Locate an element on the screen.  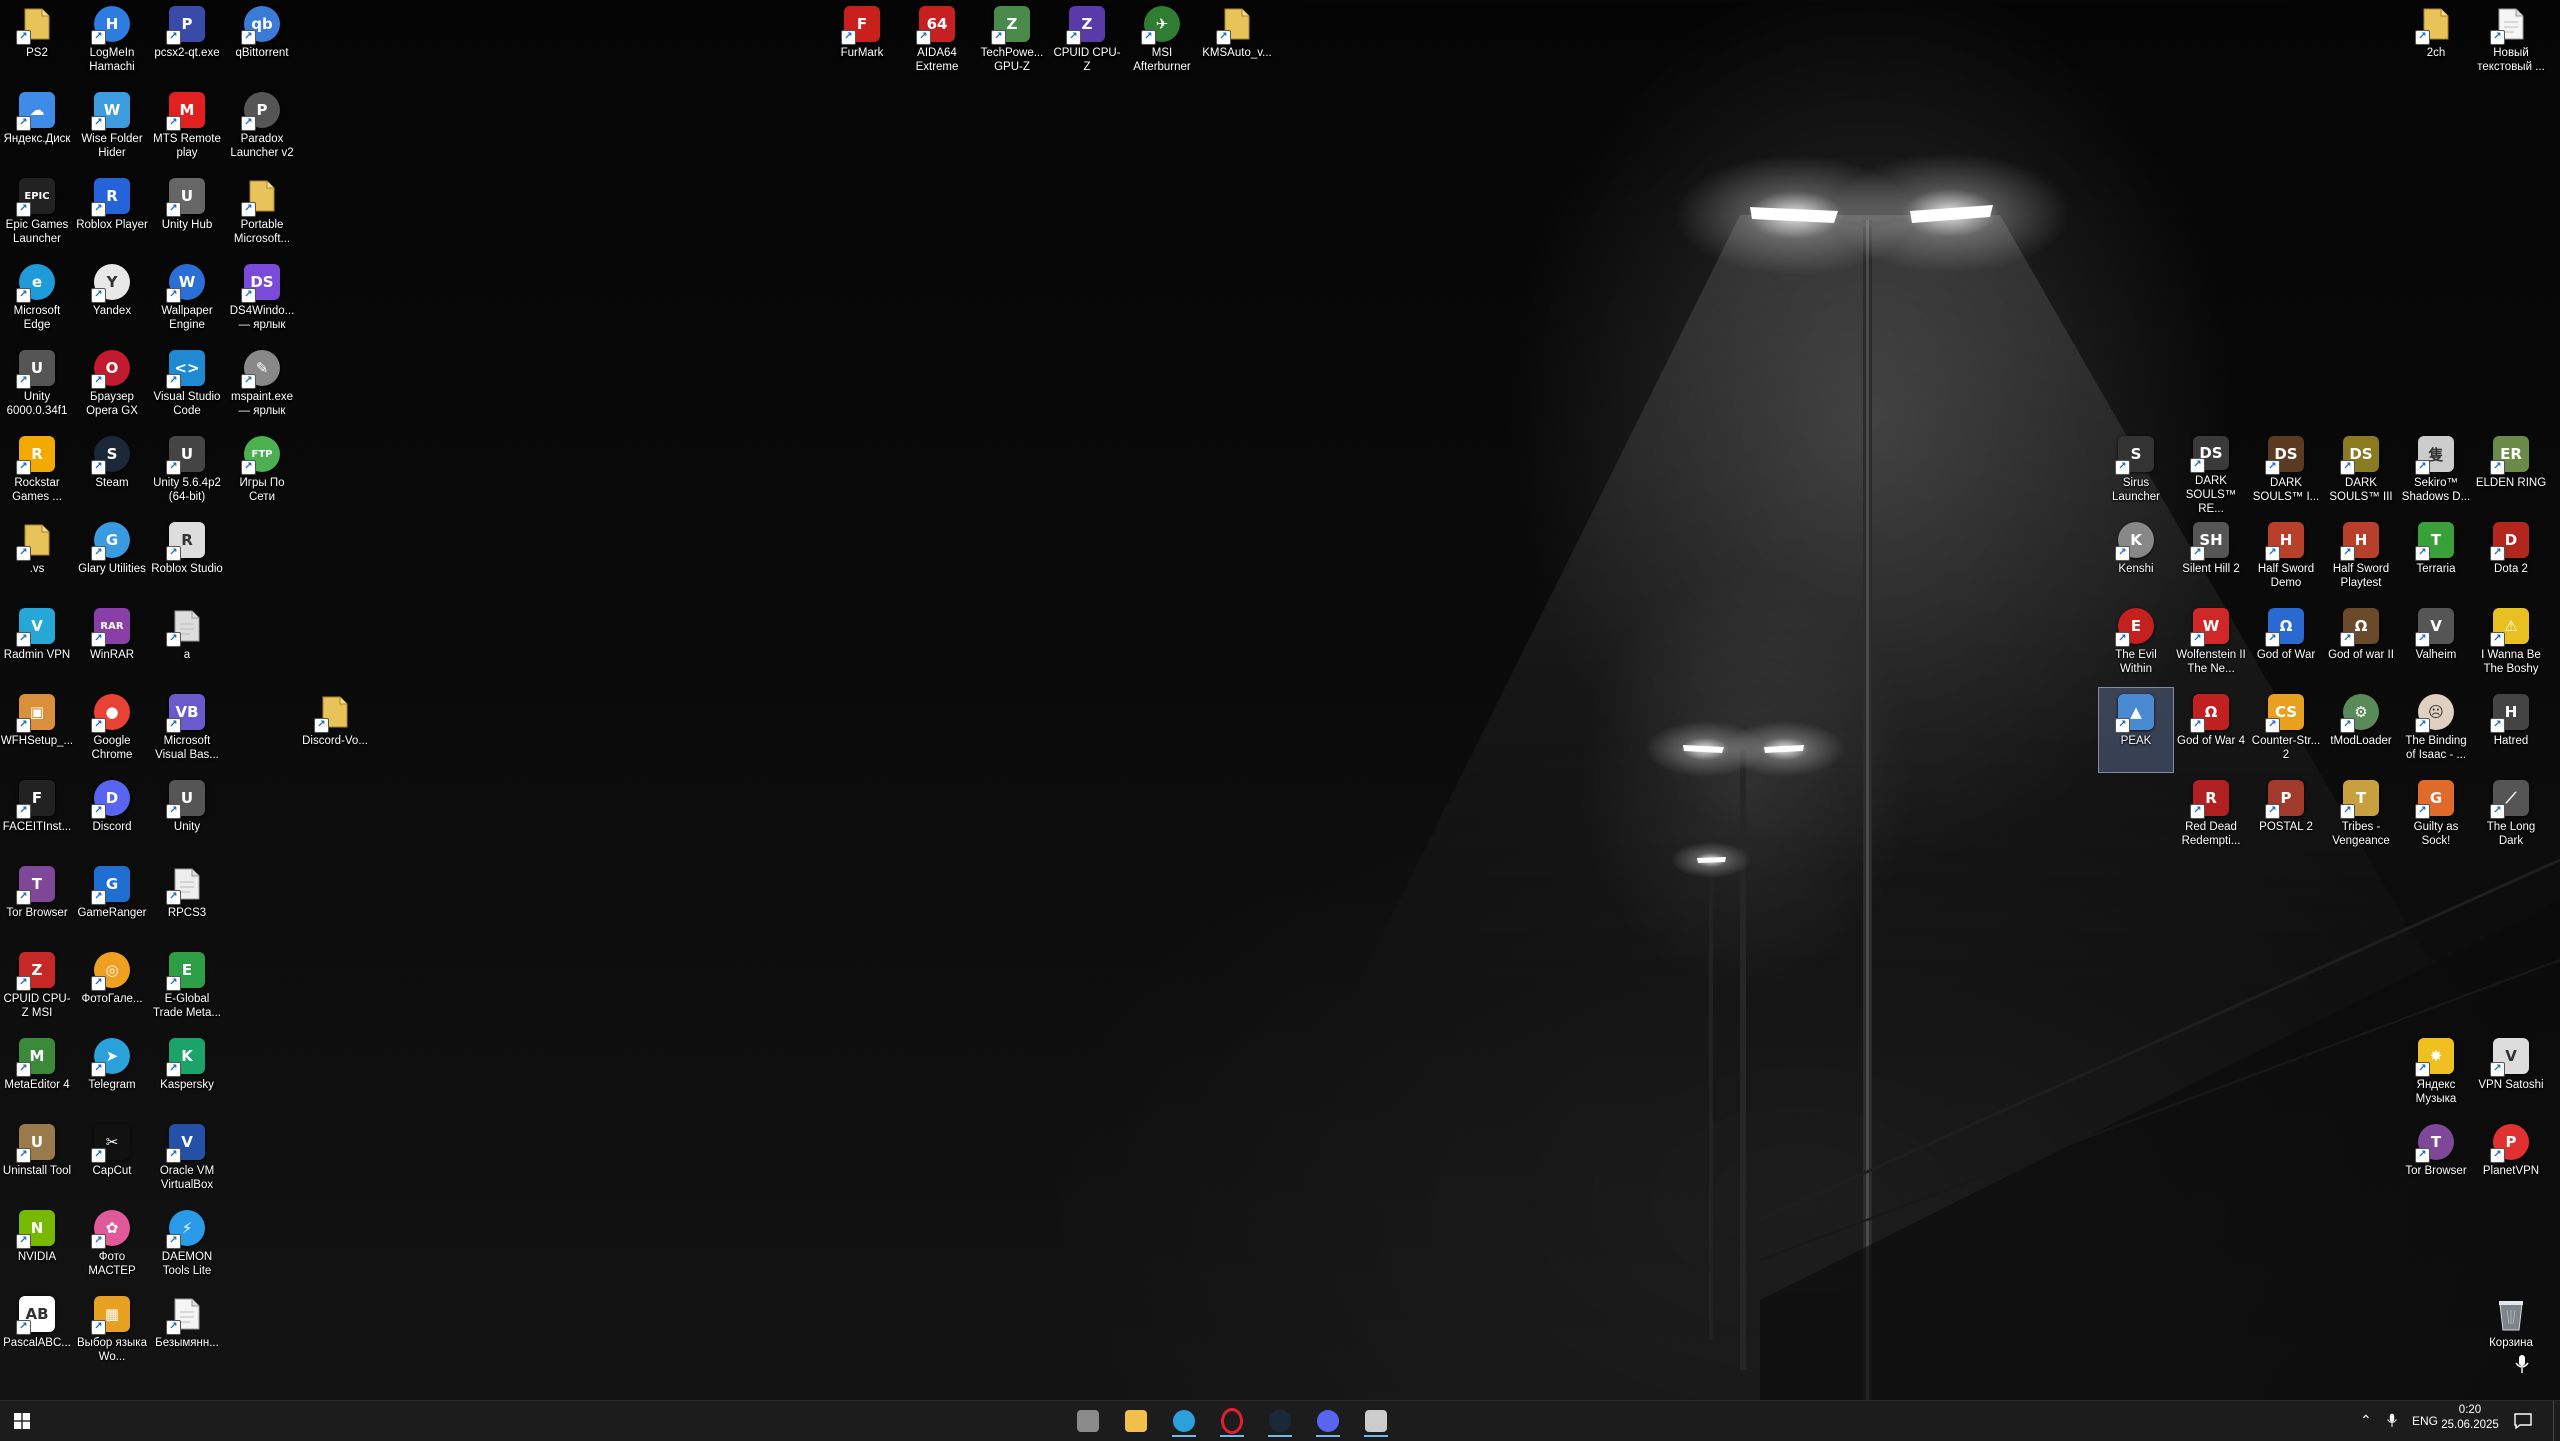
show-desktop-button is located at coordinates (2556, 1421).